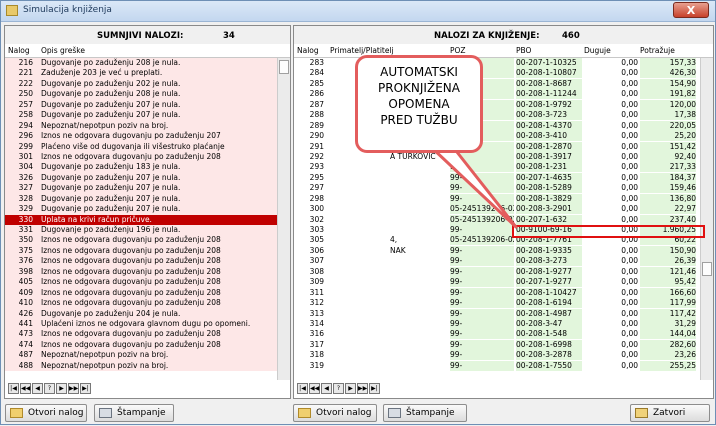 The image size is (716, 426). I want to click on table-row: 313 99- 00-208-1-4987 0,00 117,42, so click(497, 313).